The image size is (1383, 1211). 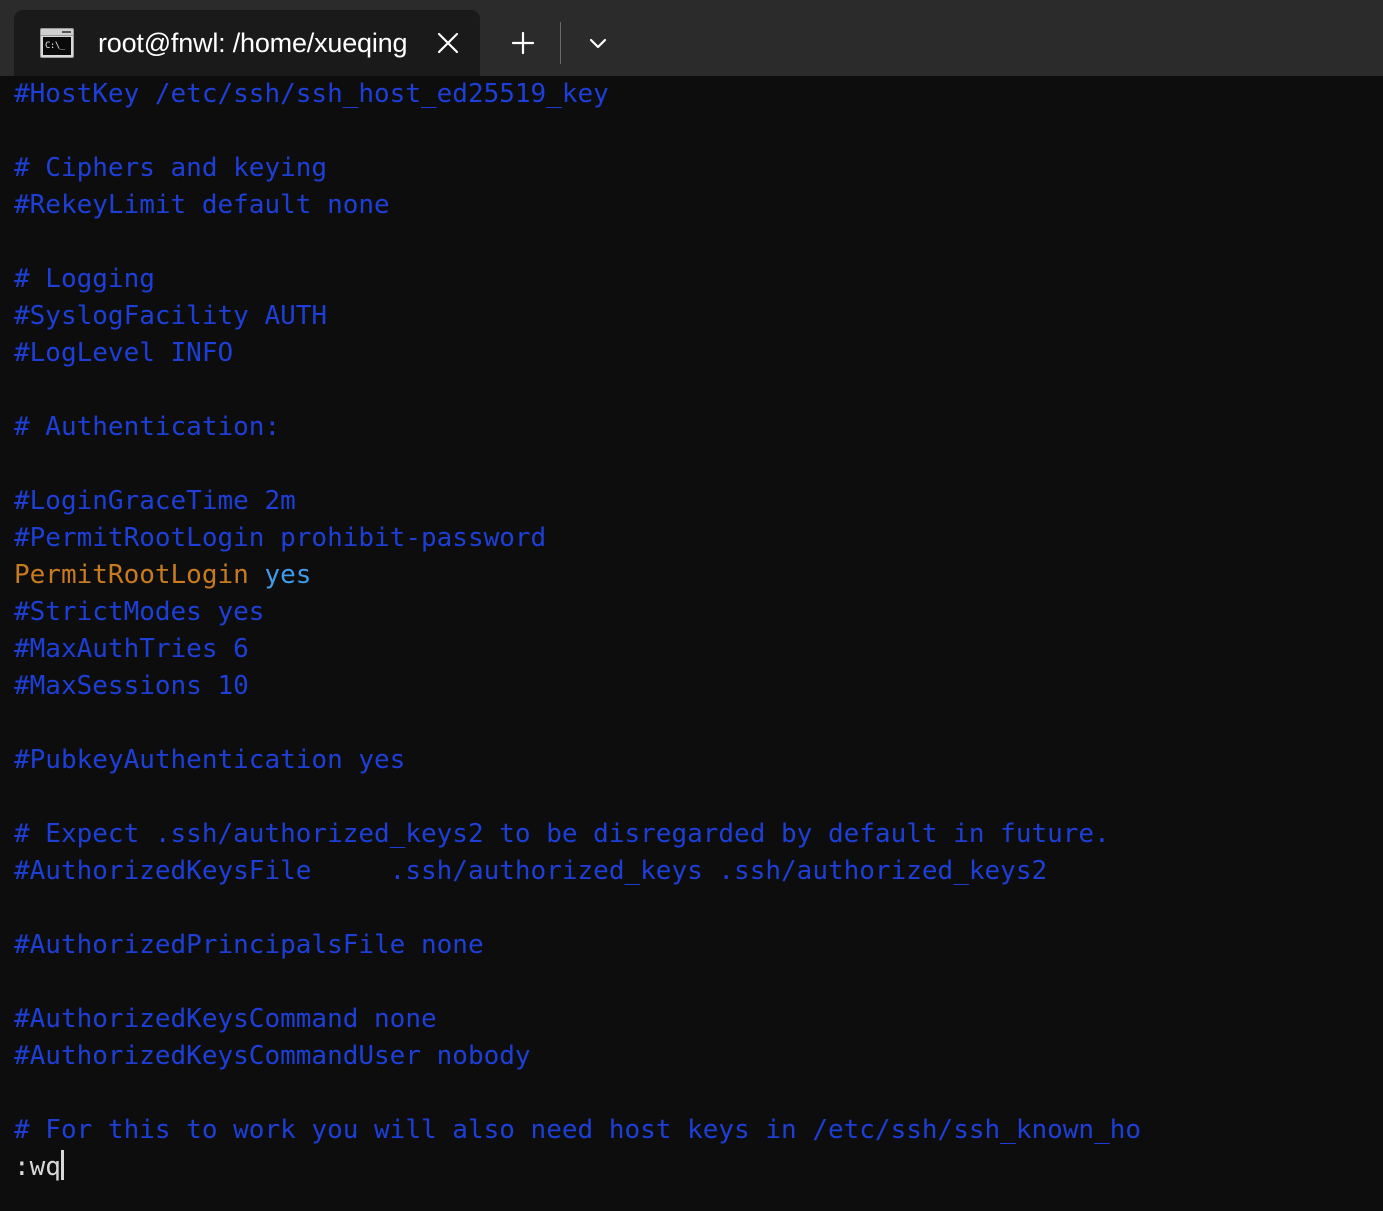 What do you see at coordinates (523, 43) in the screenshot?
I see `new-tab-icon` at bounding box center [523, 43].